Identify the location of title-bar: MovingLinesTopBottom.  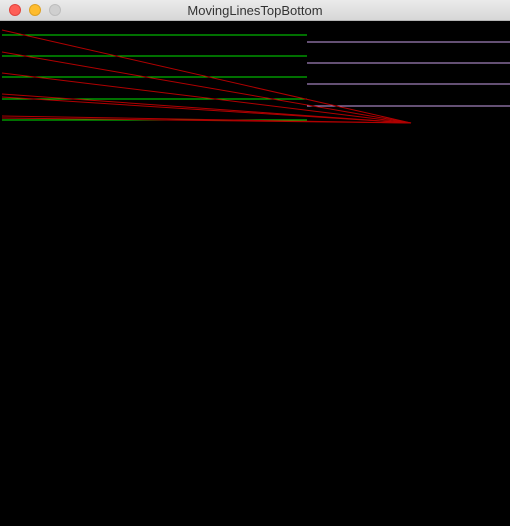
(255, 10).